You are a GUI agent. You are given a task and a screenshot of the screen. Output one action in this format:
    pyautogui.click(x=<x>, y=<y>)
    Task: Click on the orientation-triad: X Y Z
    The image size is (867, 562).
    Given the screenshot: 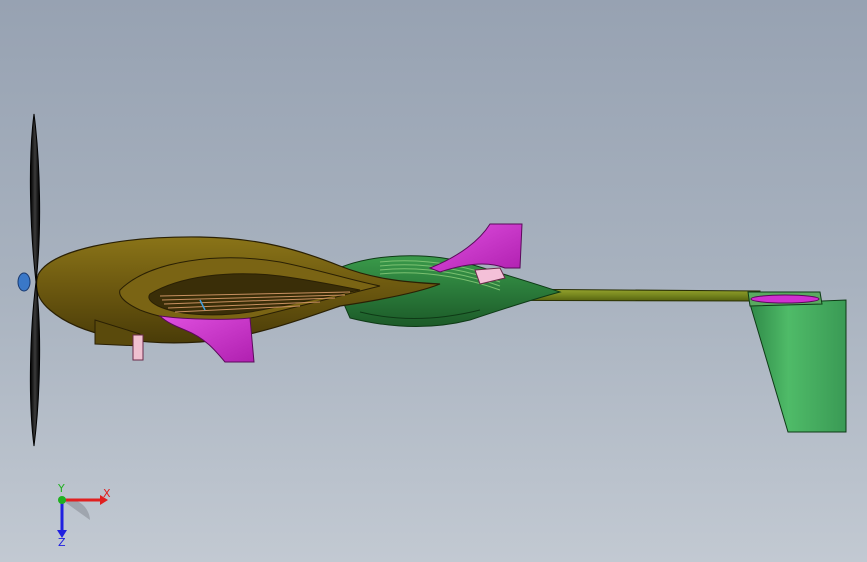 What is the action you would take?
    pyautogui.click(x=84, y=514)
    